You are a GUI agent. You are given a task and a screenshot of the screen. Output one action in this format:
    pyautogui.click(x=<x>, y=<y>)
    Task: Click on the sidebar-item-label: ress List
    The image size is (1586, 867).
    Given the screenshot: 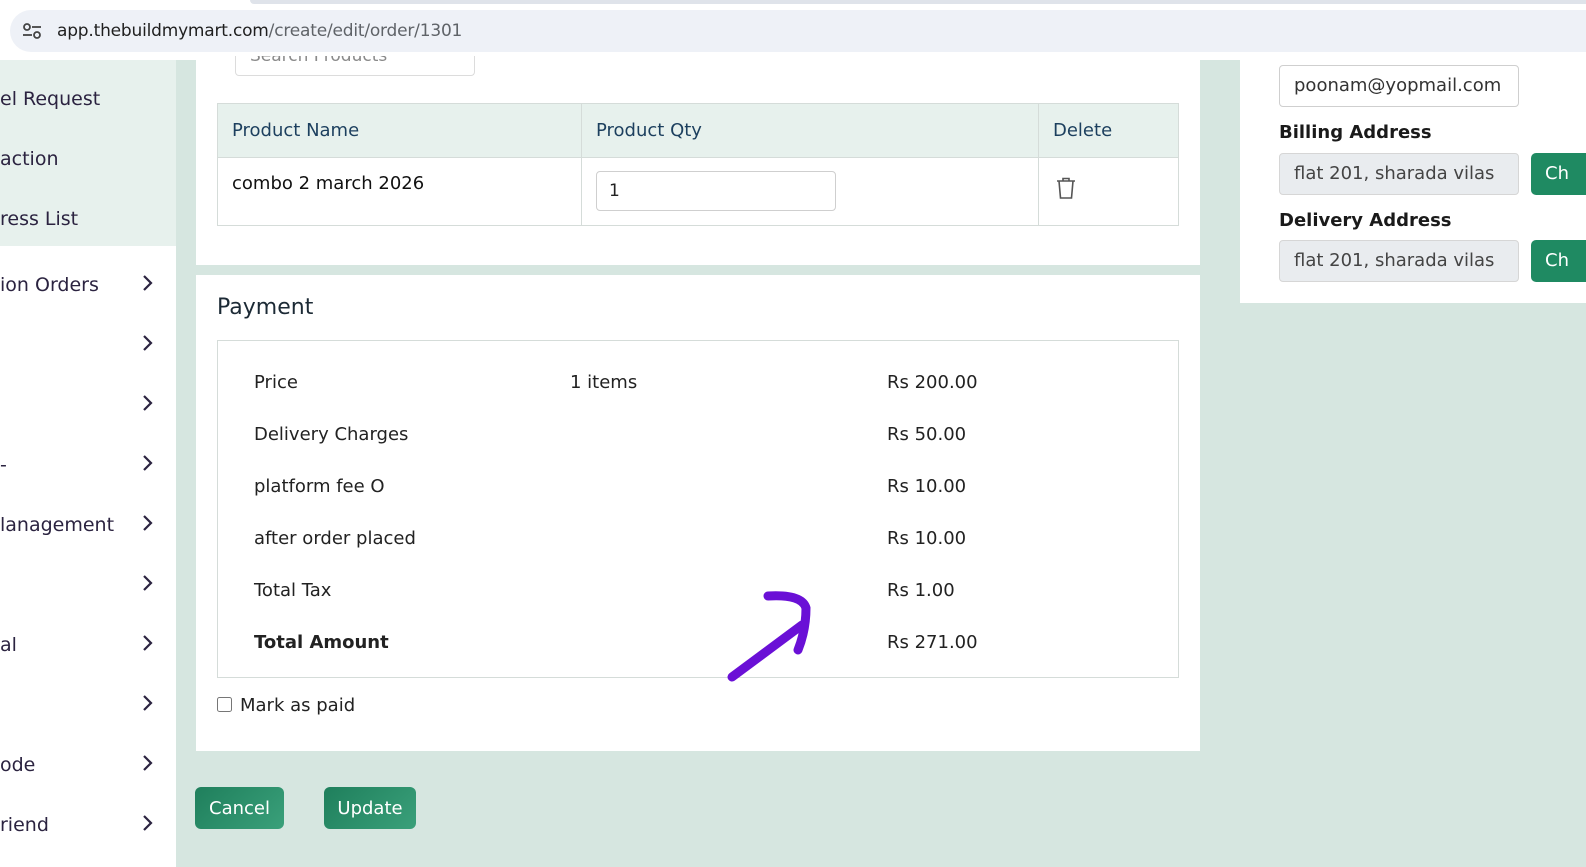 What is the action you would take?
    pyautogui.click(x=39, y=219)
    